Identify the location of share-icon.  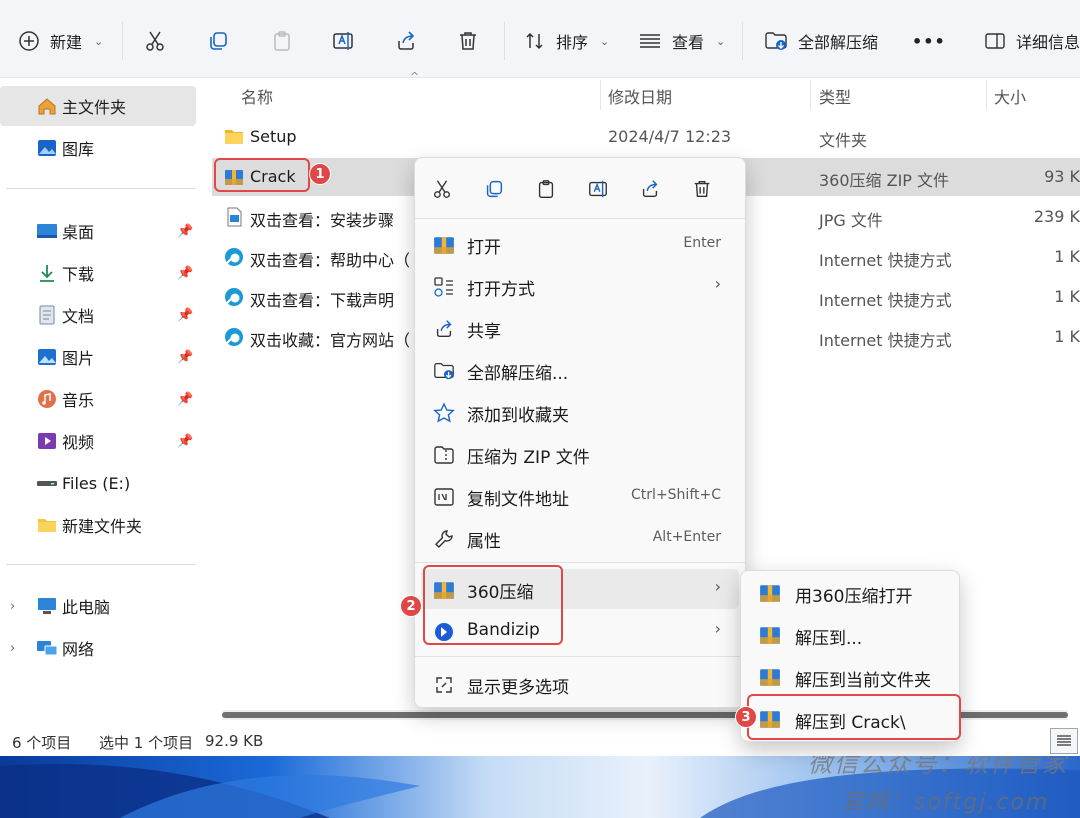
(650, 189).